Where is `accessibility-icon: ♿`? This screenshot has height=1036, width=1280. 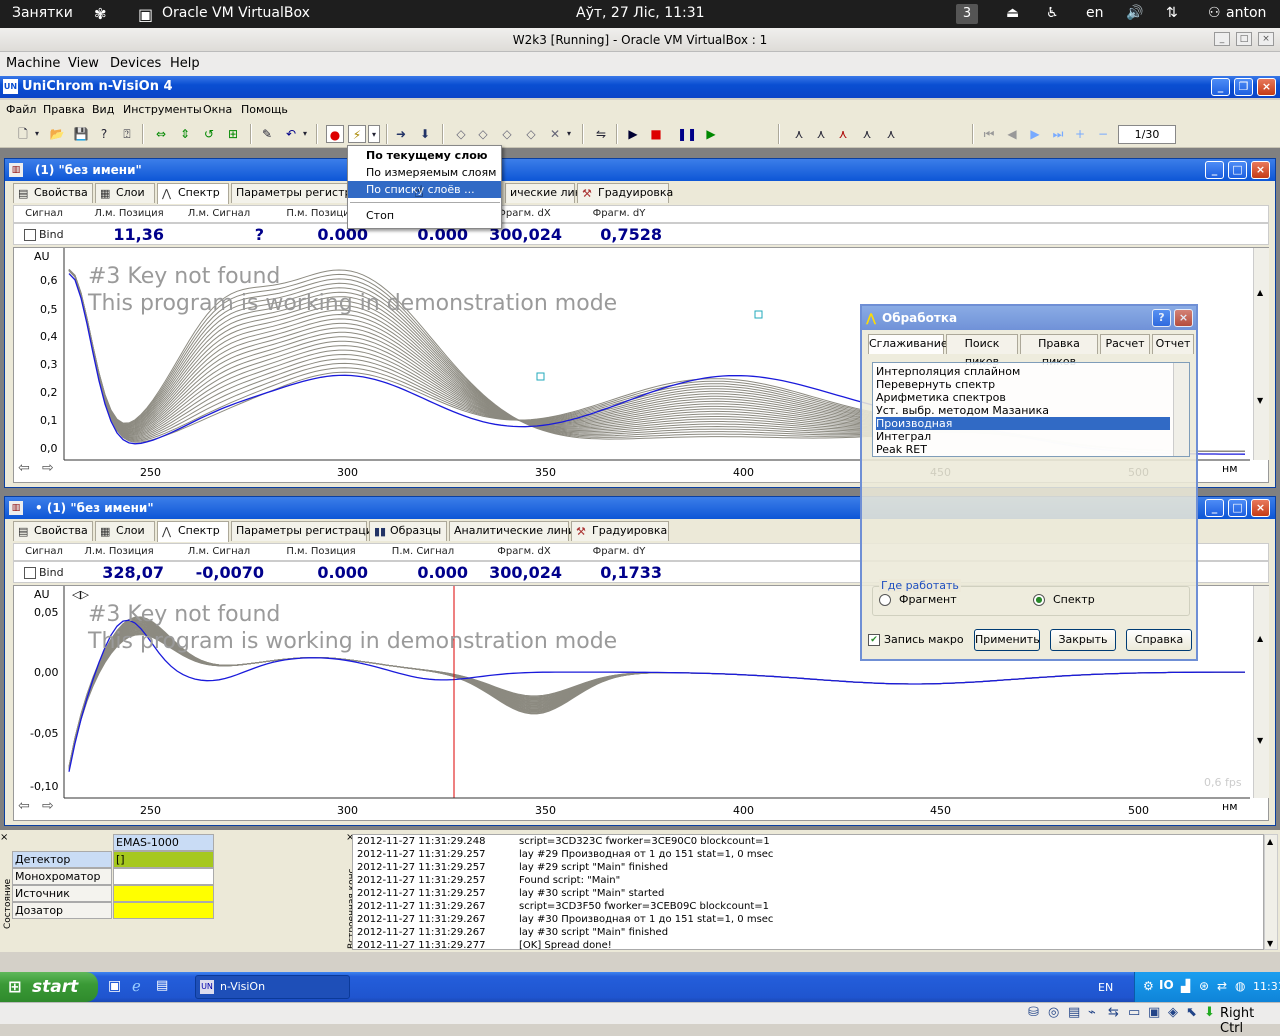 accessibility-icon: ♿ is located at coordinates (1052, 13).